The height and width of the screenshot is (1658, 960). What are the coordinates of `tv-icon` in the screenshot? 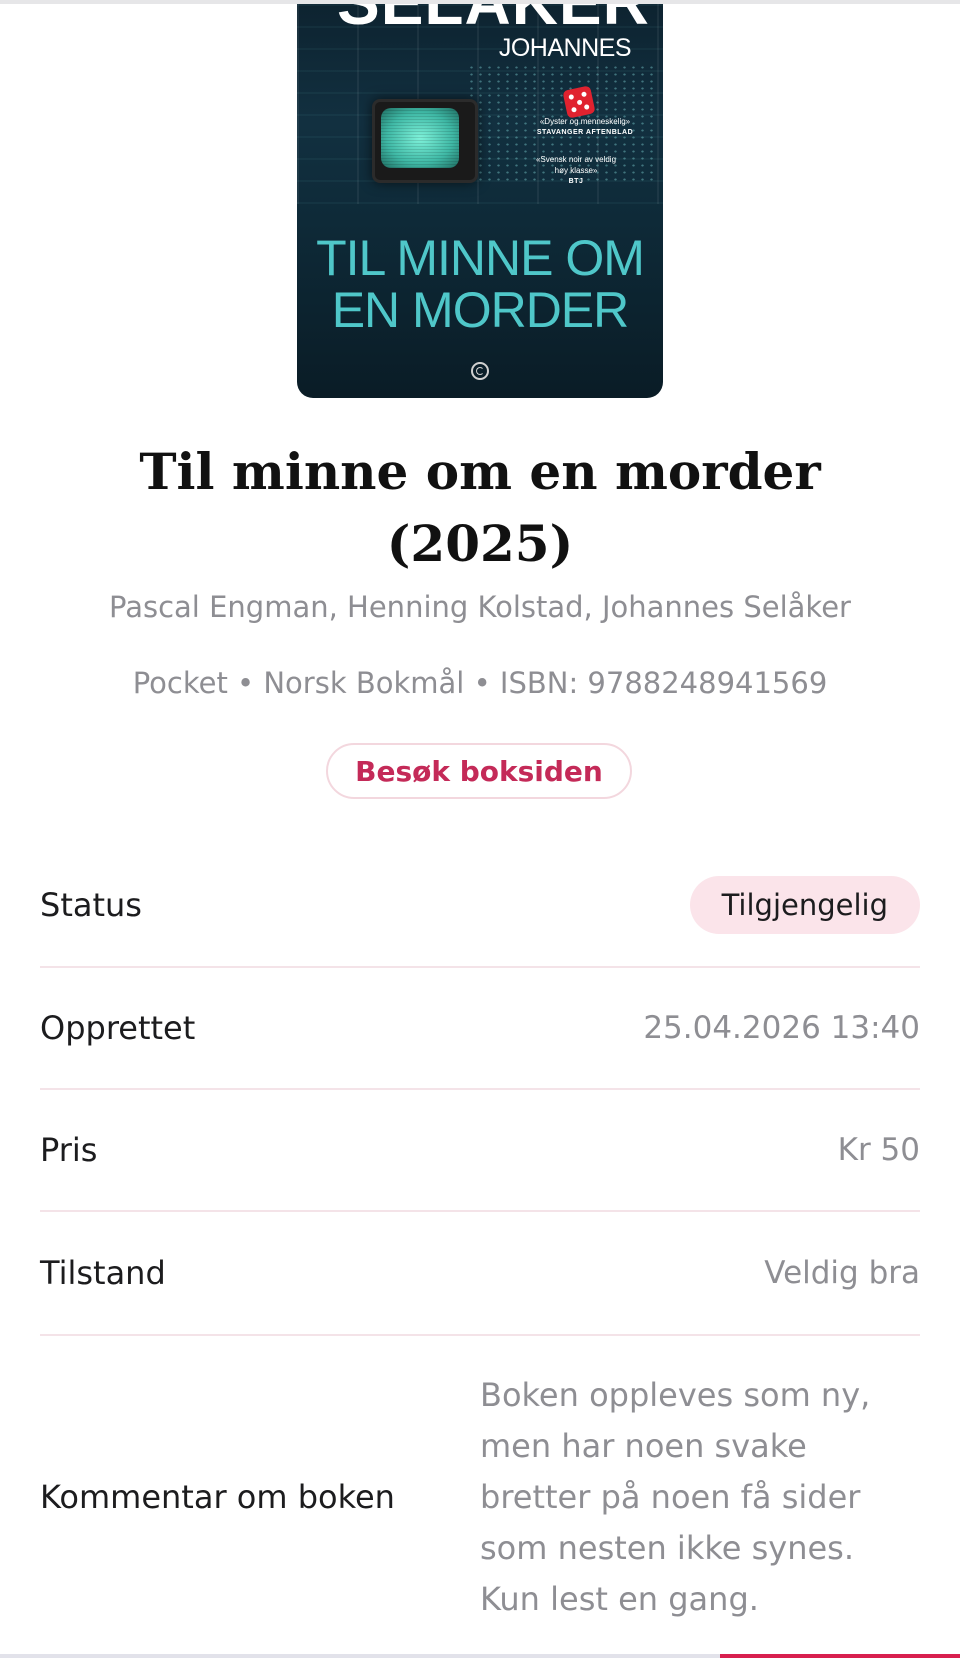 It's located at (425, 141).